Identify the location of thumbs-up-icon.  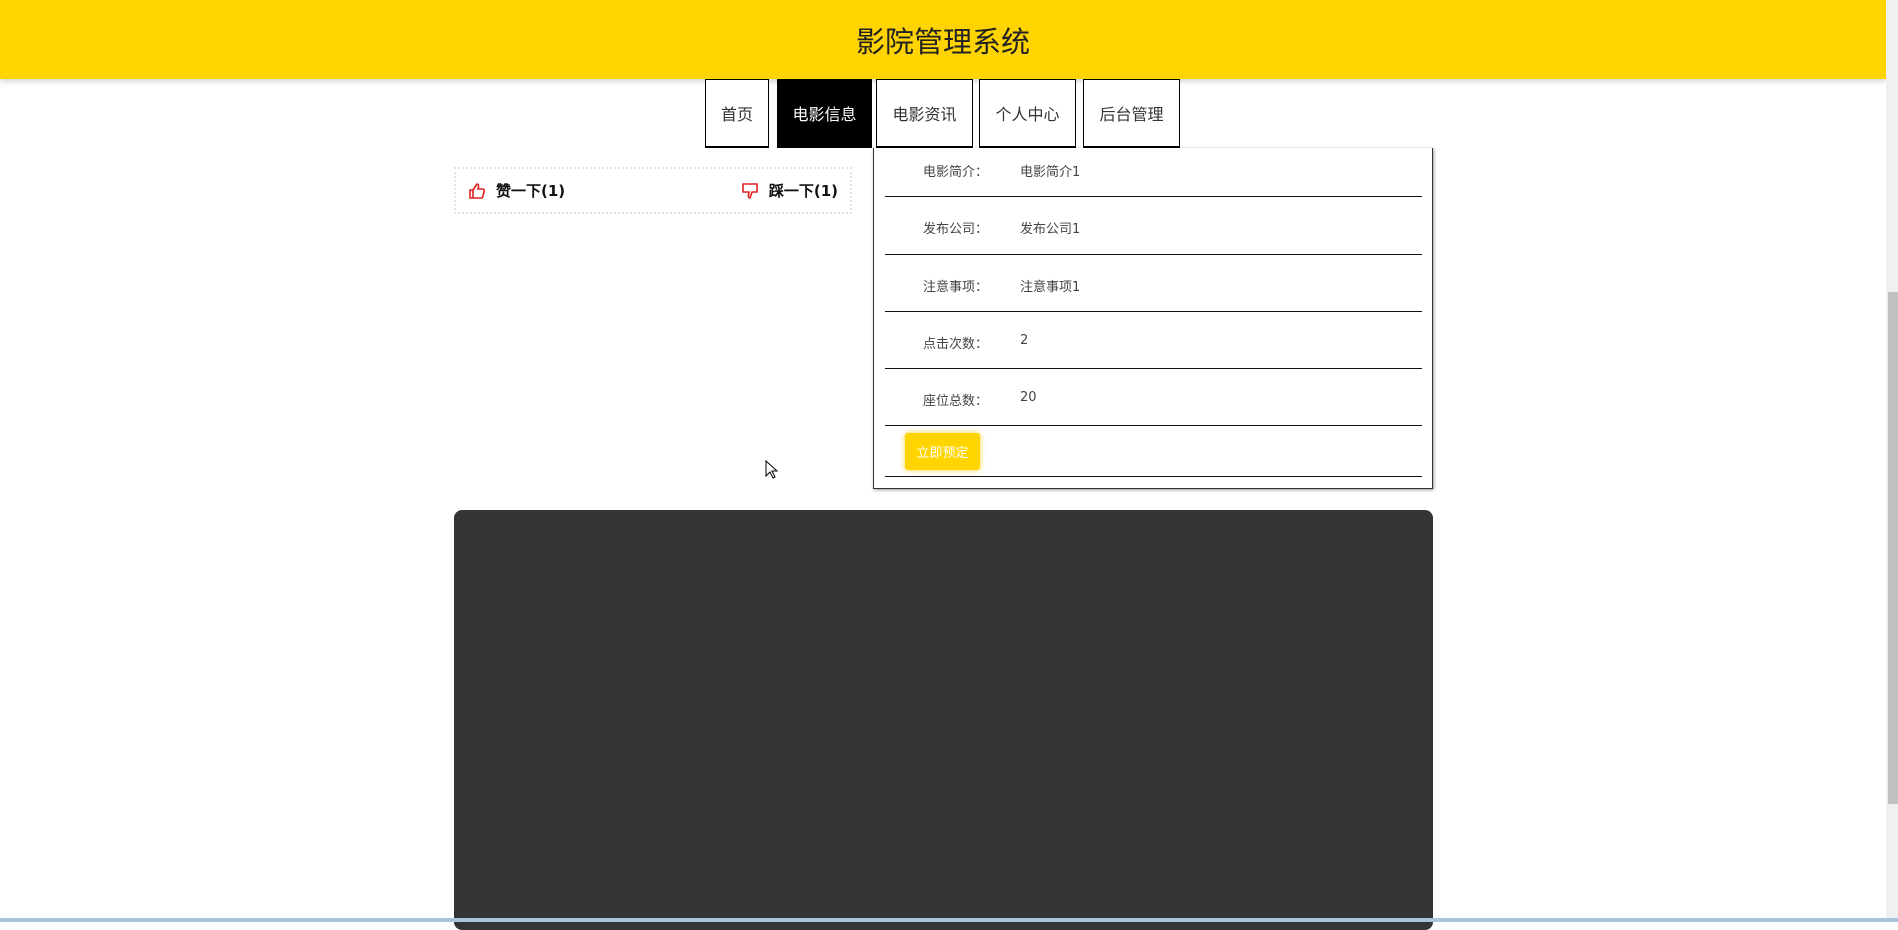
(477, 190).